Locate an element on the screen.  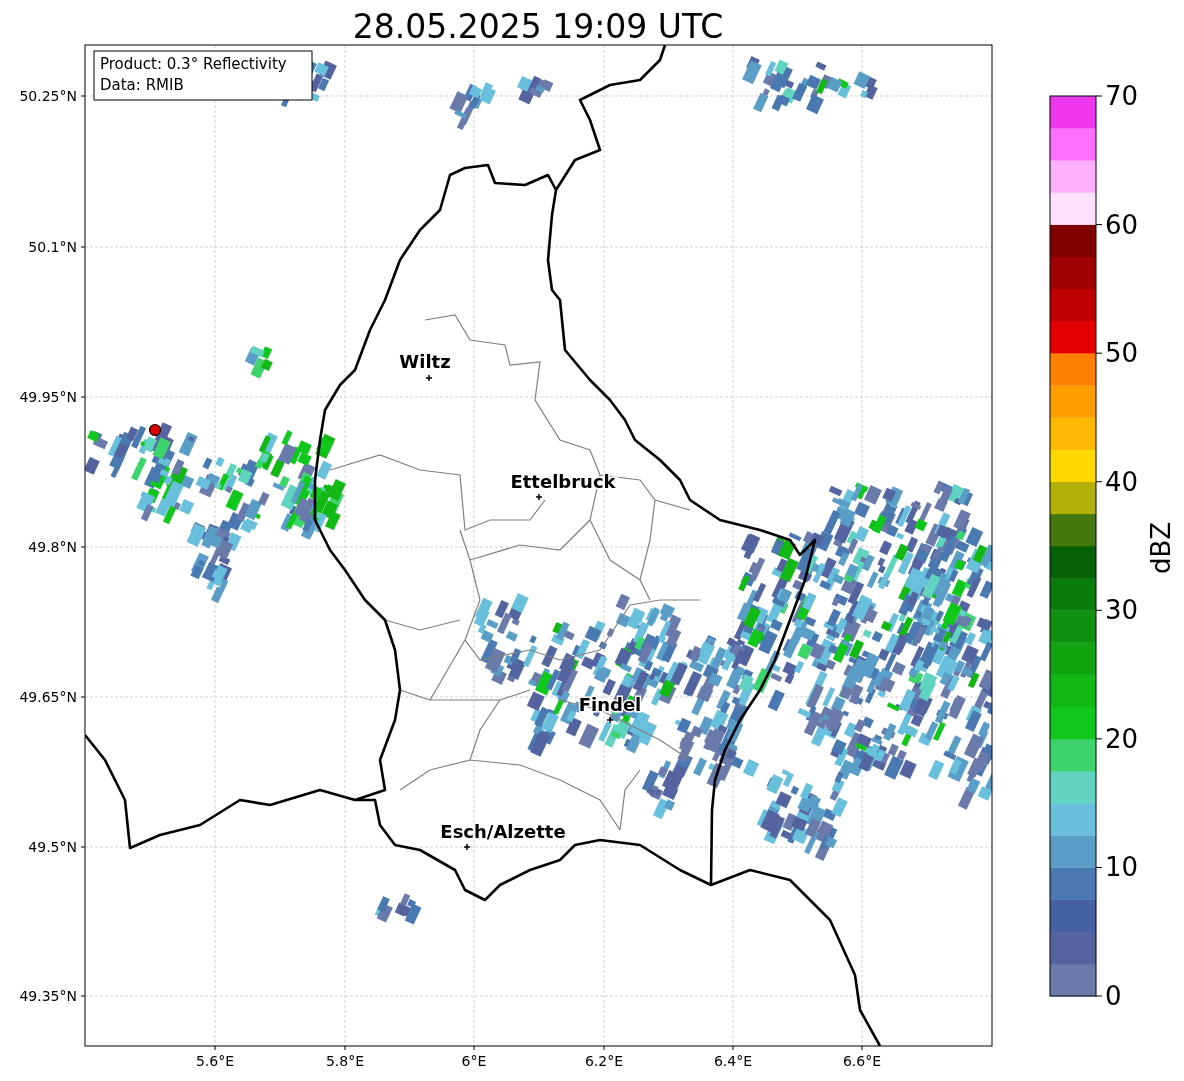
colorbar-tick-label: 70 is located at coordinates (1122, 96).